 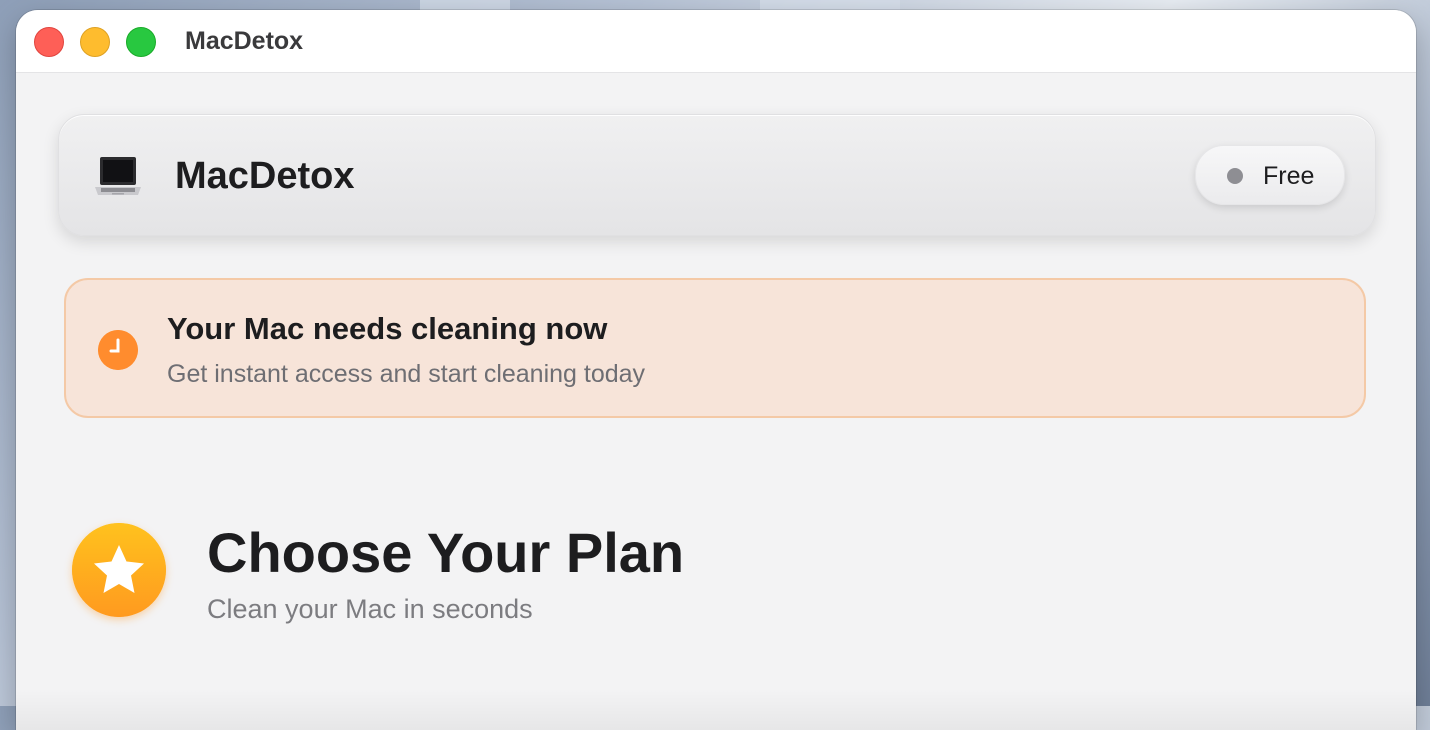 I want to click on app-name: MacDetox, so click(x=265, y=176).